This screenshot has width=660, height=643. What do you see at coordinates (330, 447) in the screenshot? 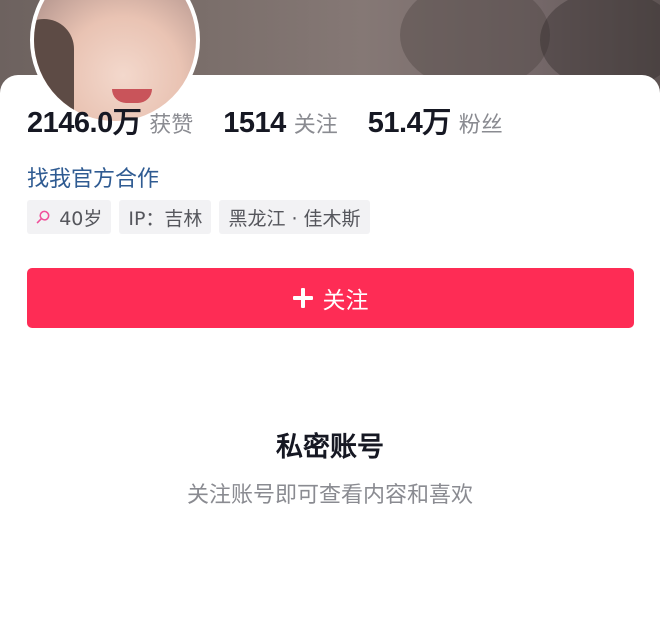
I see `private-account-title: 私密账号` at bounding box center [330, 447].